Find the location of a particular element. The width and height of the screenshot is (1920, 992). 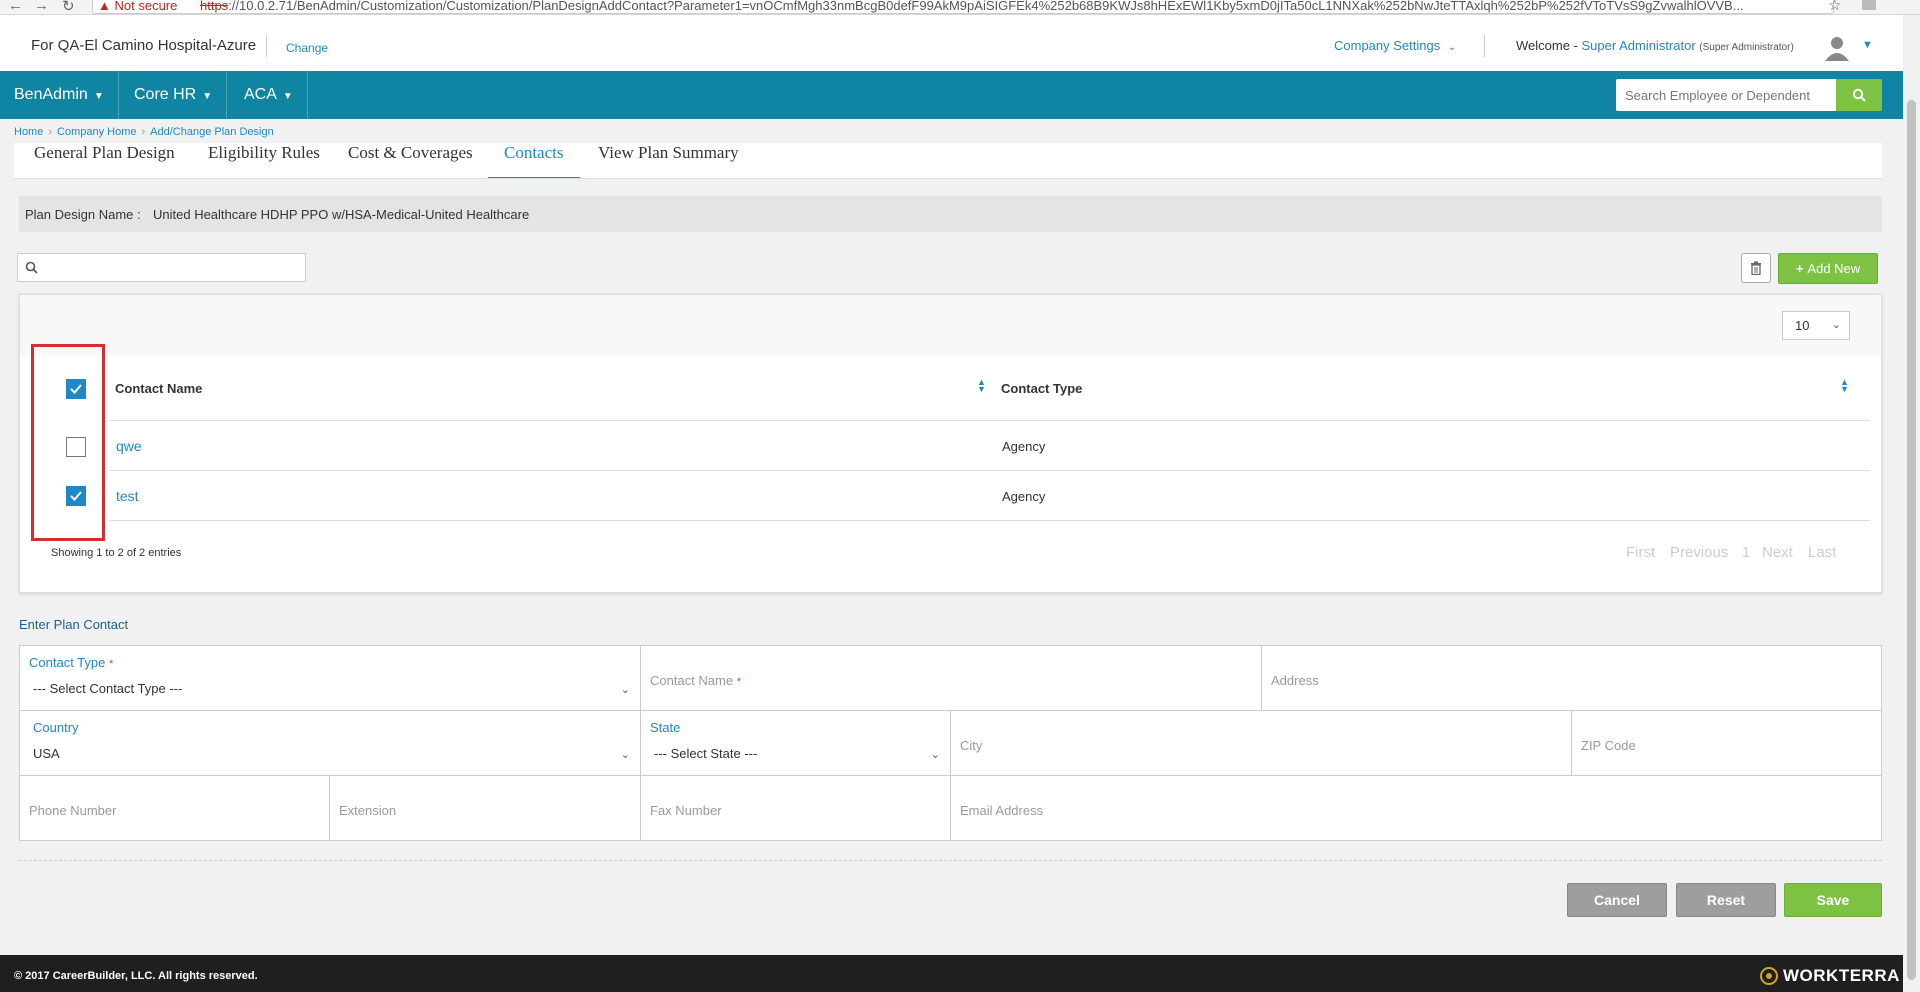

save-button: Save is located at coordinates (1833, 900).